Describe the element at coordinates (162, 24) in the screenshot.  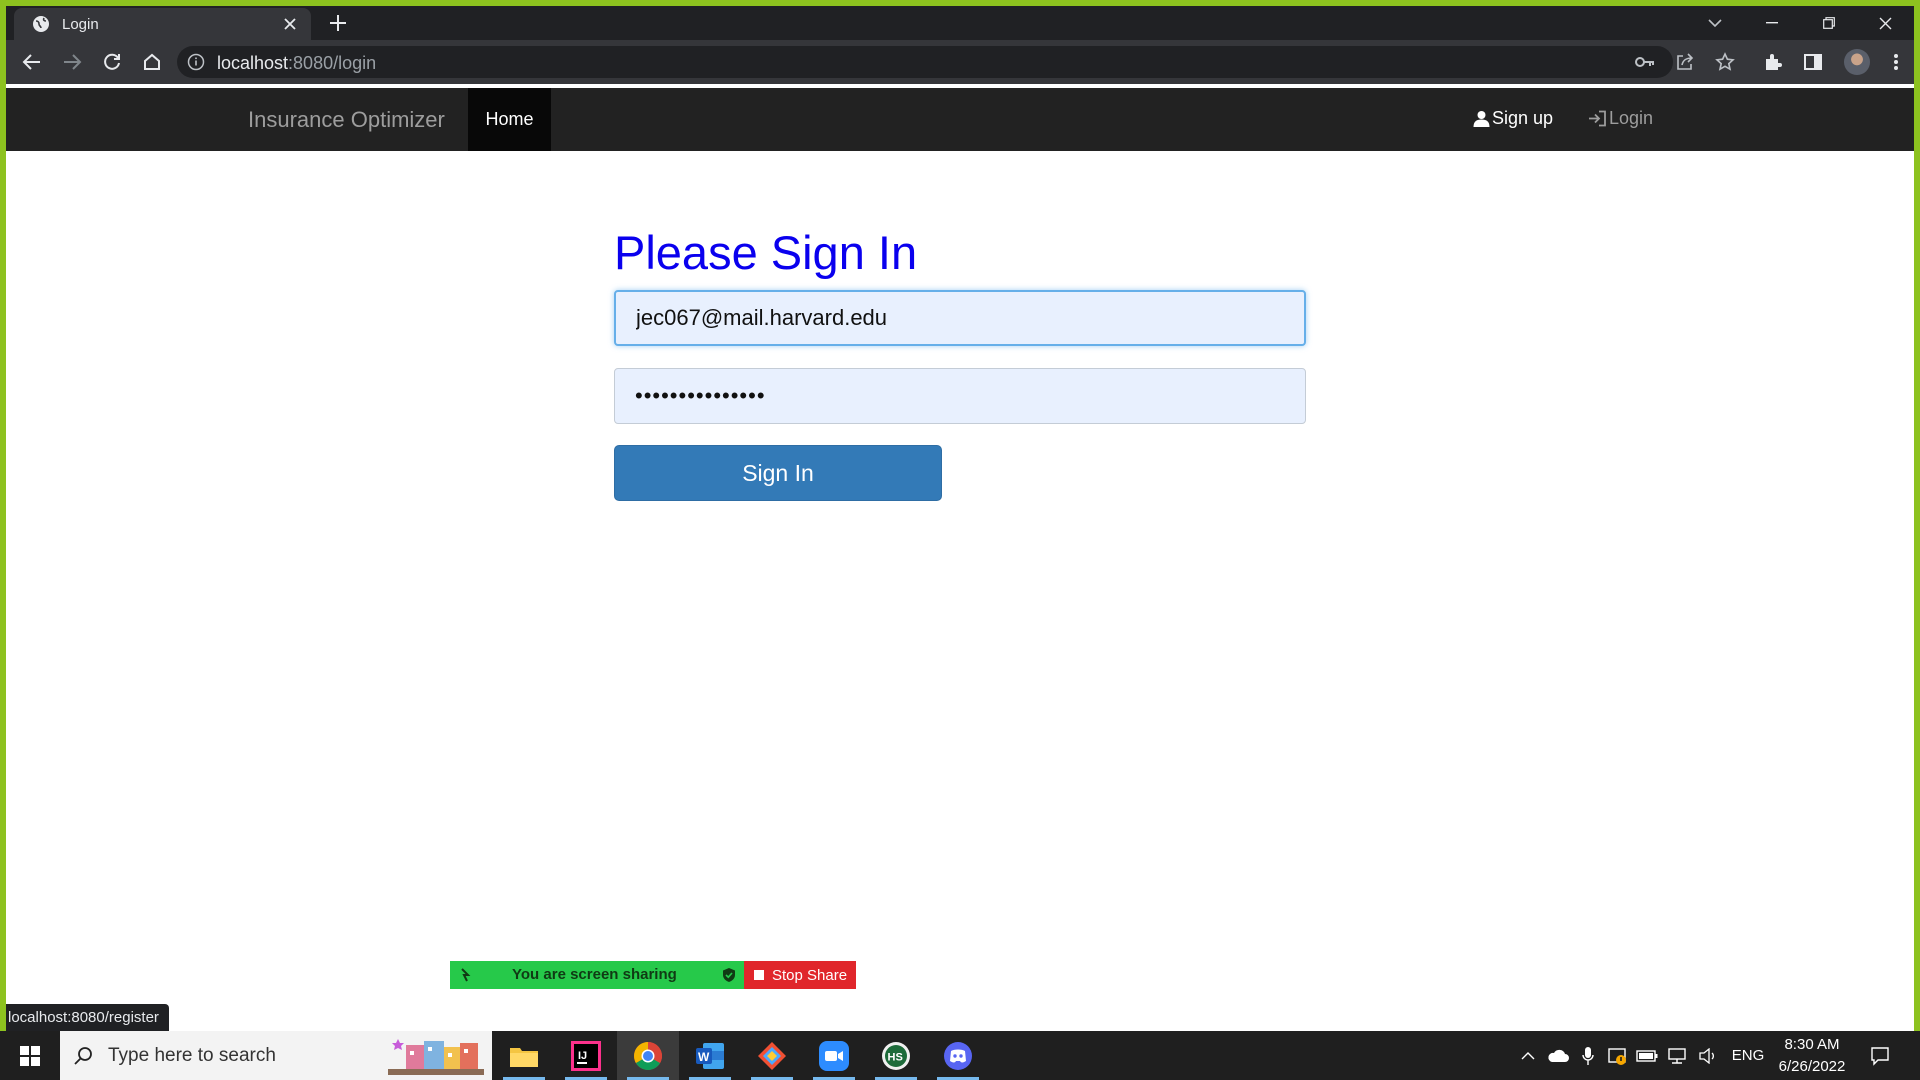
I see `browser-tab: Login` at that location.